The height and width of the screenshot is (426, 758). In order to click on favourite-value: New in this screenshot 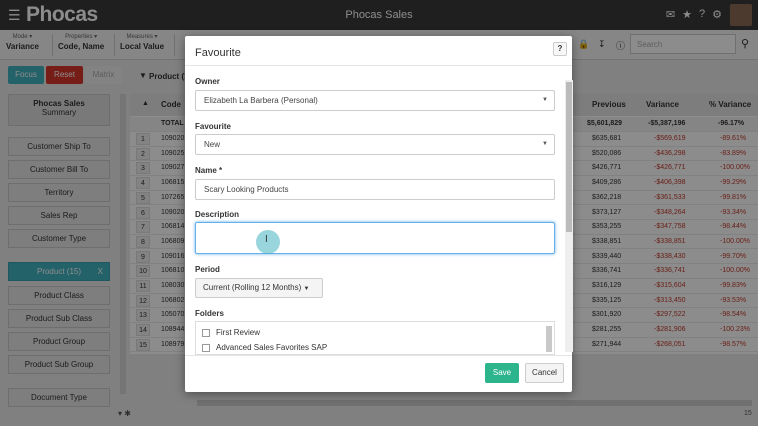, I will do `click(212, 144)`.